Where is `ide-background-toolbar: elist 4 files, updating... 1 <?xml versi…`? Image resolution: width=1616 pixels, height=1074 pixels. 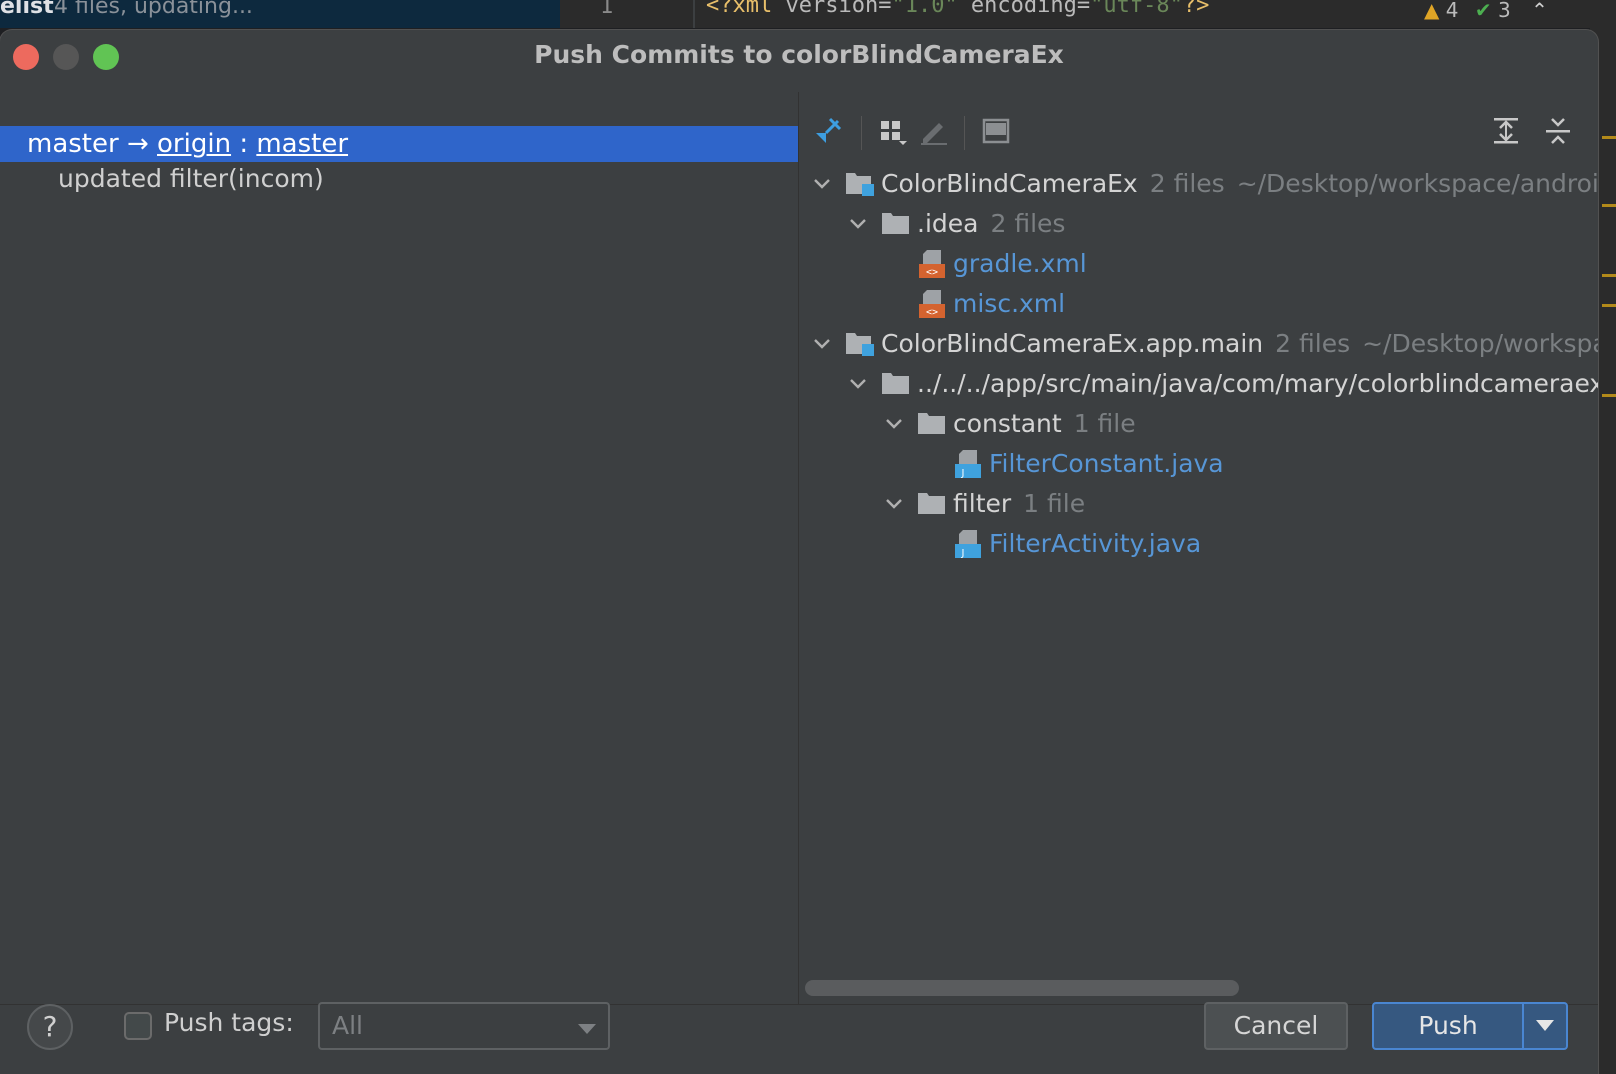
ide-background-toolbar: elist 4 files, updating... 1 <?xml versi… is located at coordinates (808, 14).